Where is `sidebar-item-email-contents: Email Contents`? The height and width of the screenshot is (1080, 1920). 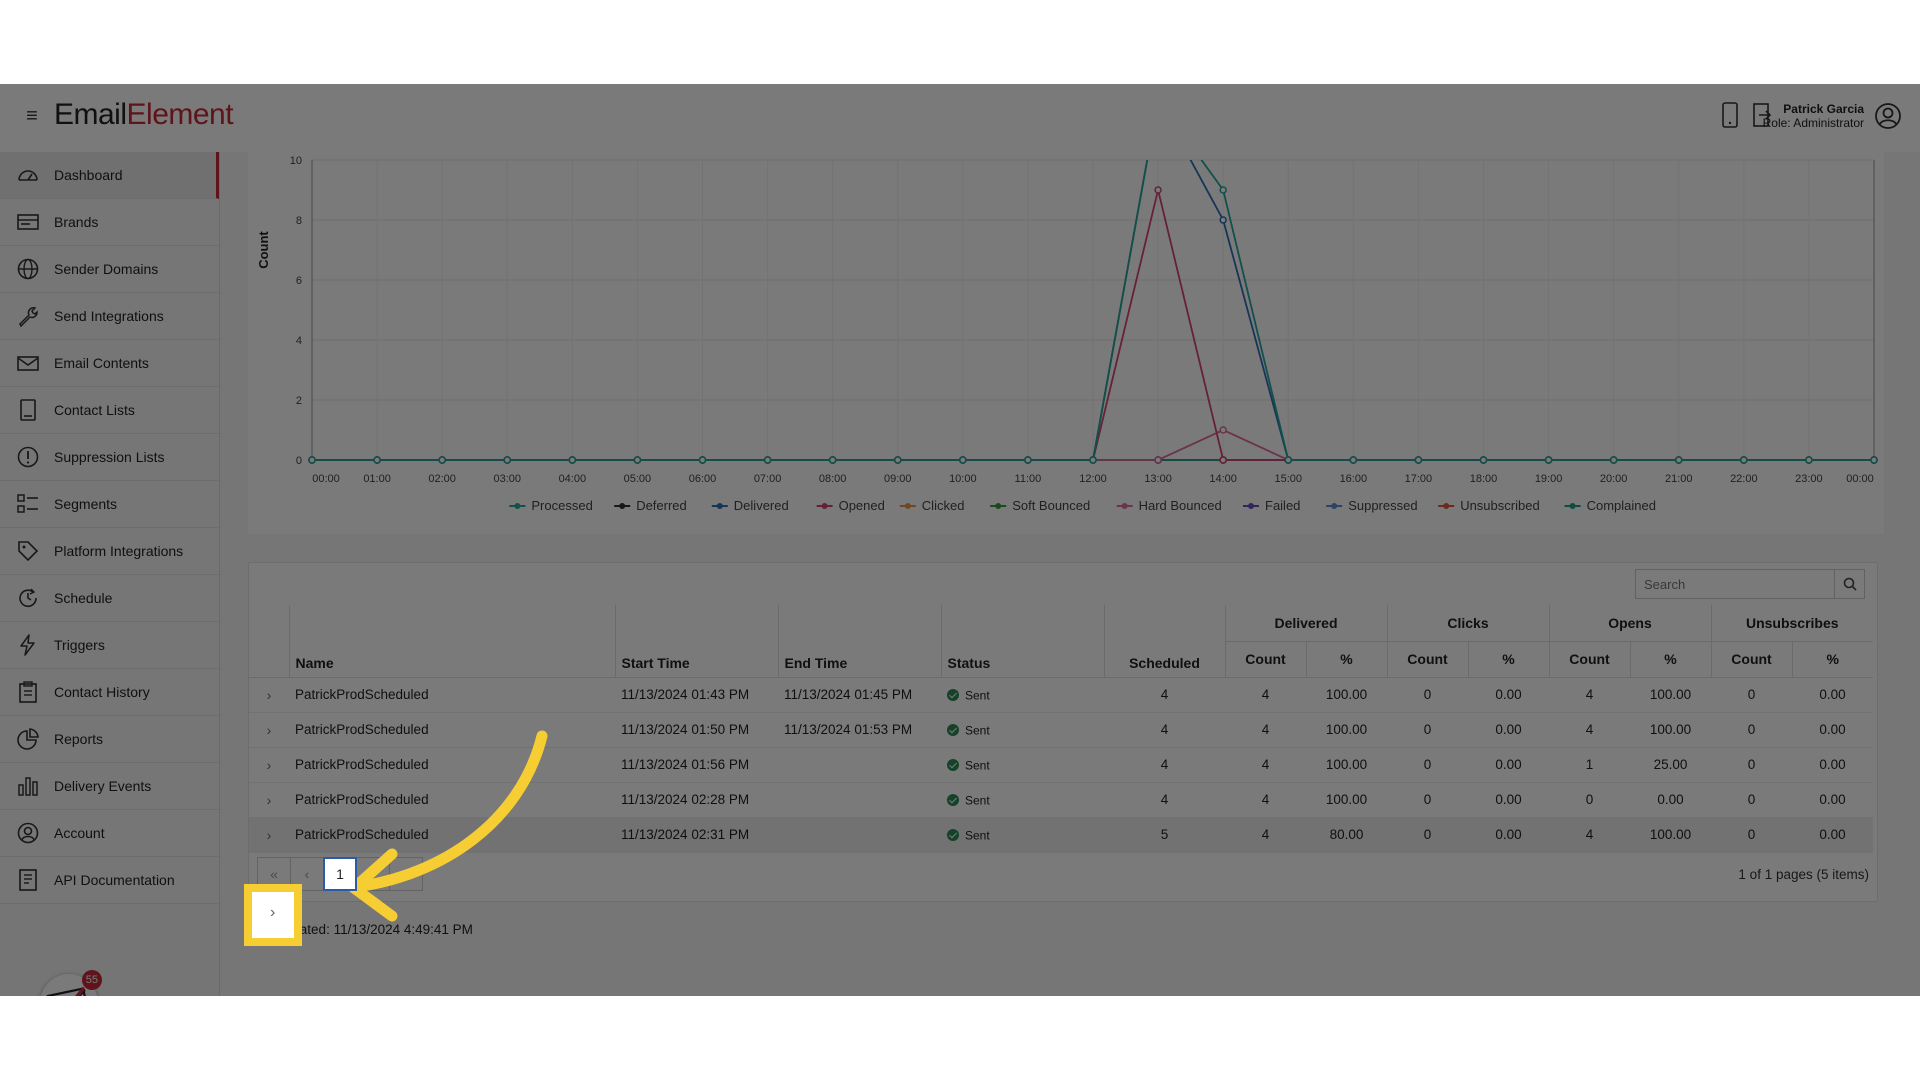 sidebar-item-email-contents: Email Contents is located at coordinates (109, 363).